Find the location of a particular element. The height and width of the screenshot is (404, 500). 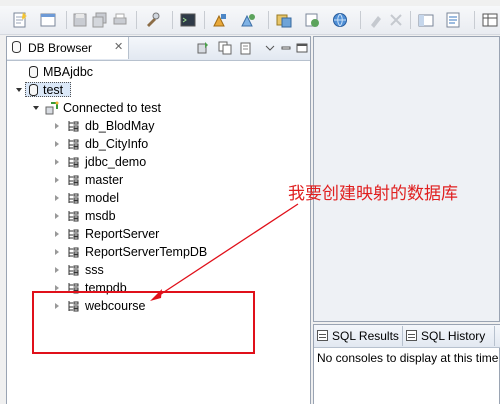

next-annotation-icon is located at coordinates (396, 20).